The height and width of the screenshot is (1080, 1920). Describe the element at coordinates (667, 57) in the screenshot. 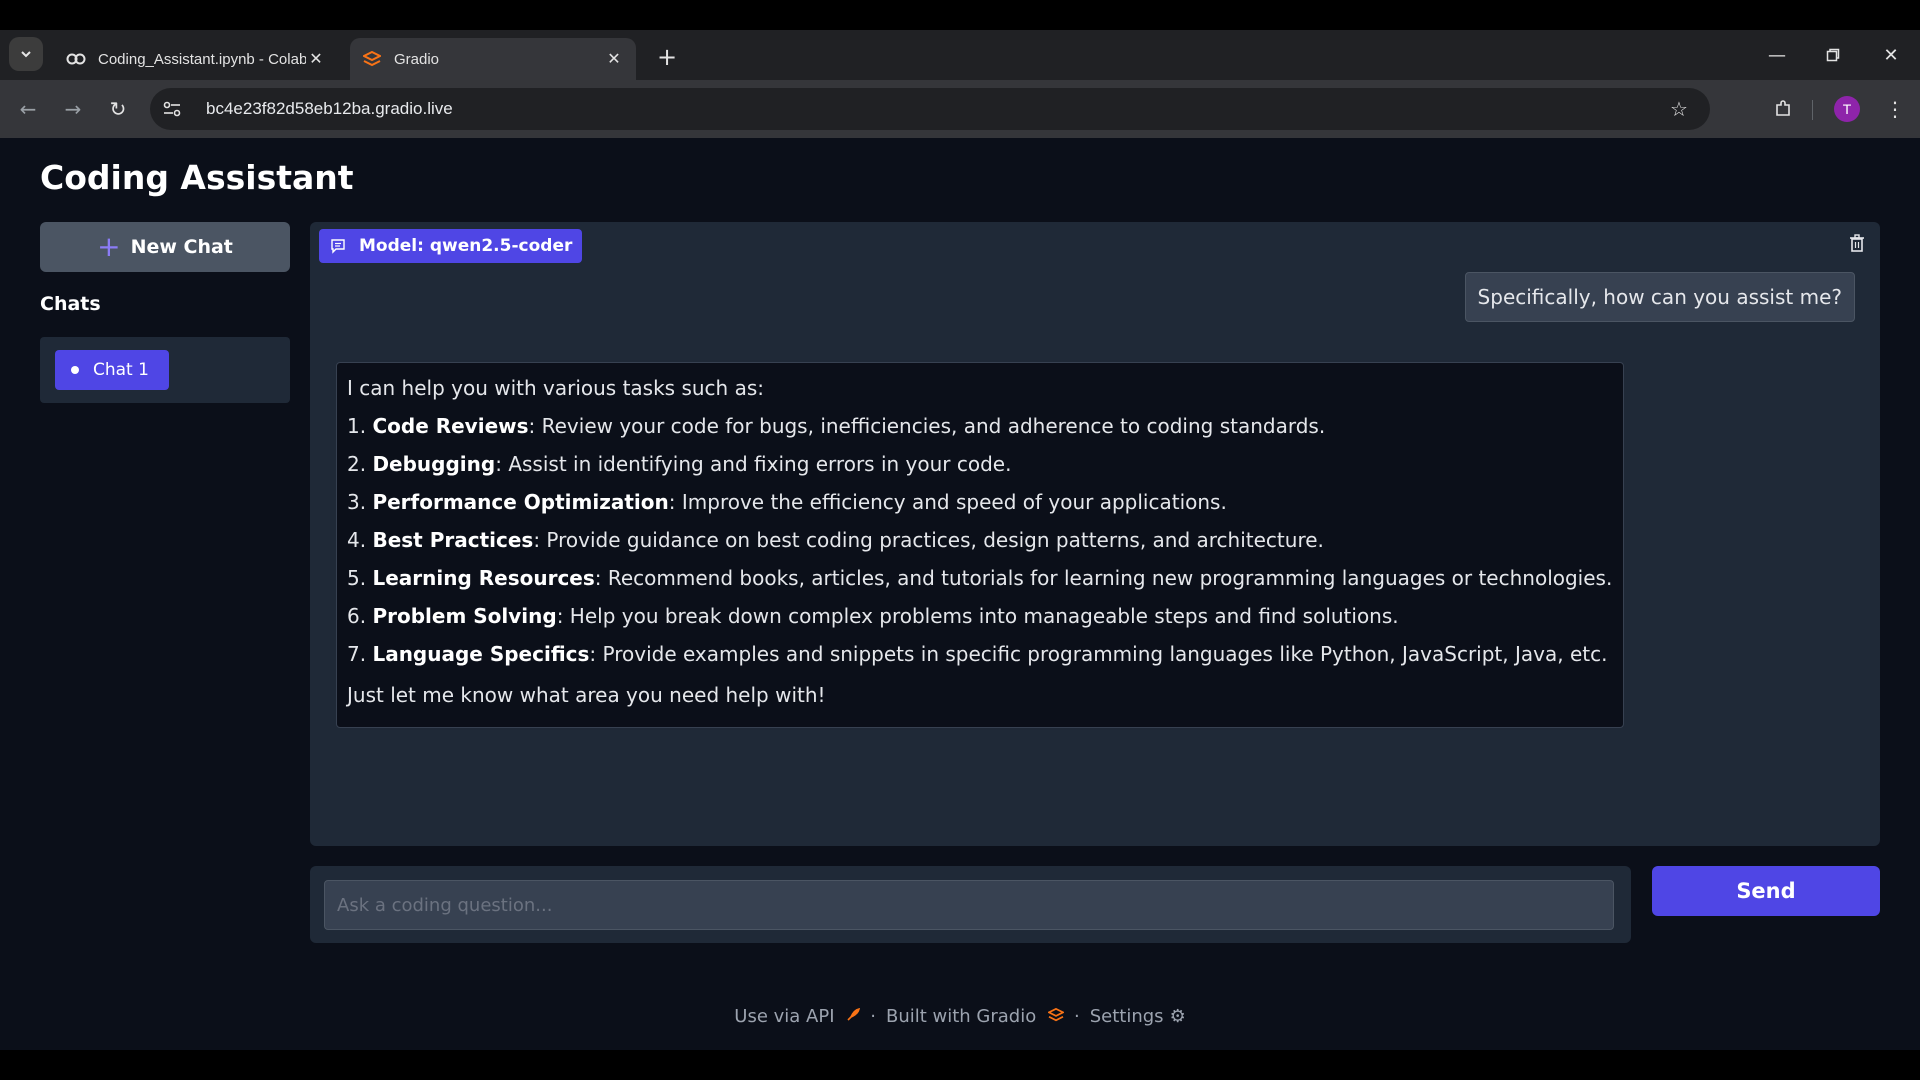

I see `new-tab-button: +` at that location.